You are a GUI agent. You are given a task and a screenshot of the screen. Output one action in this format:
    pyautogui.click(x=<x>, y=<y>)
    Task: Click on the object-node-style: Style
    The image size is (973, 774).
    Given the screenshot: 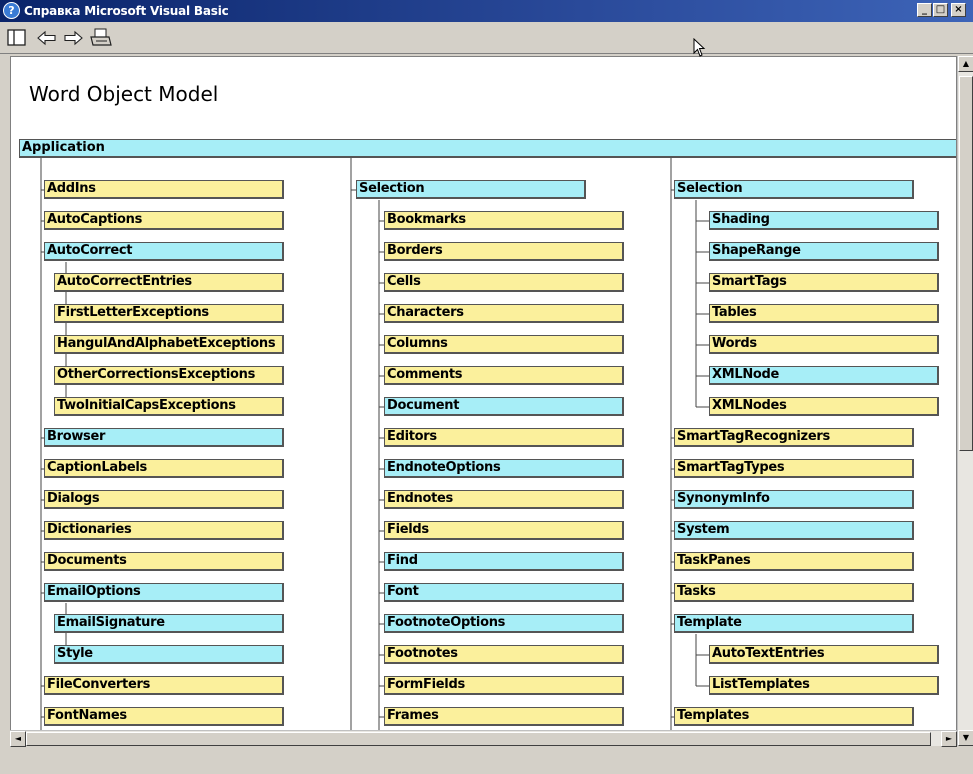 What is the action you would take?
    pyautogui.click(x=169, y=654)
    